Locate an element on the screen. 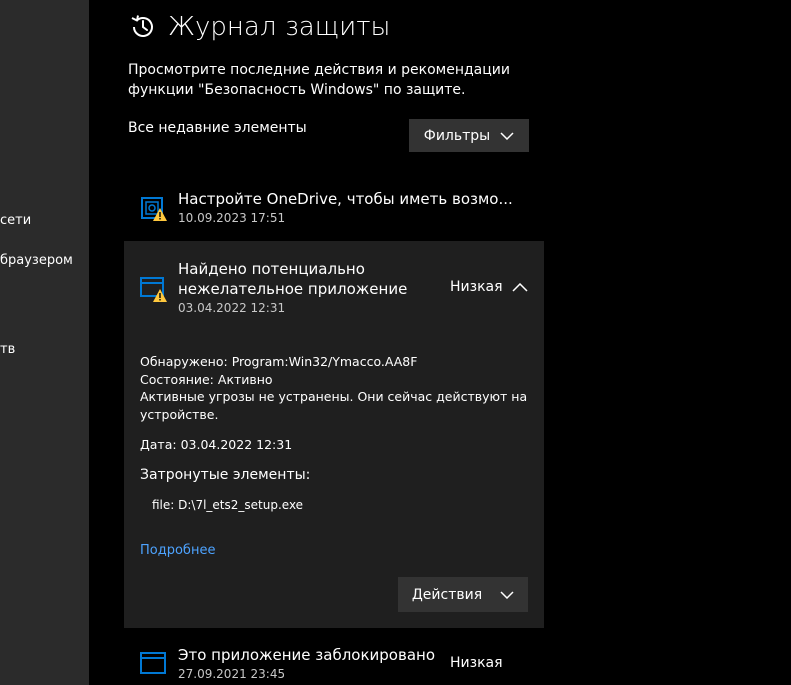  sidebar-item-label: браузером is located at coordinates (36, 260).